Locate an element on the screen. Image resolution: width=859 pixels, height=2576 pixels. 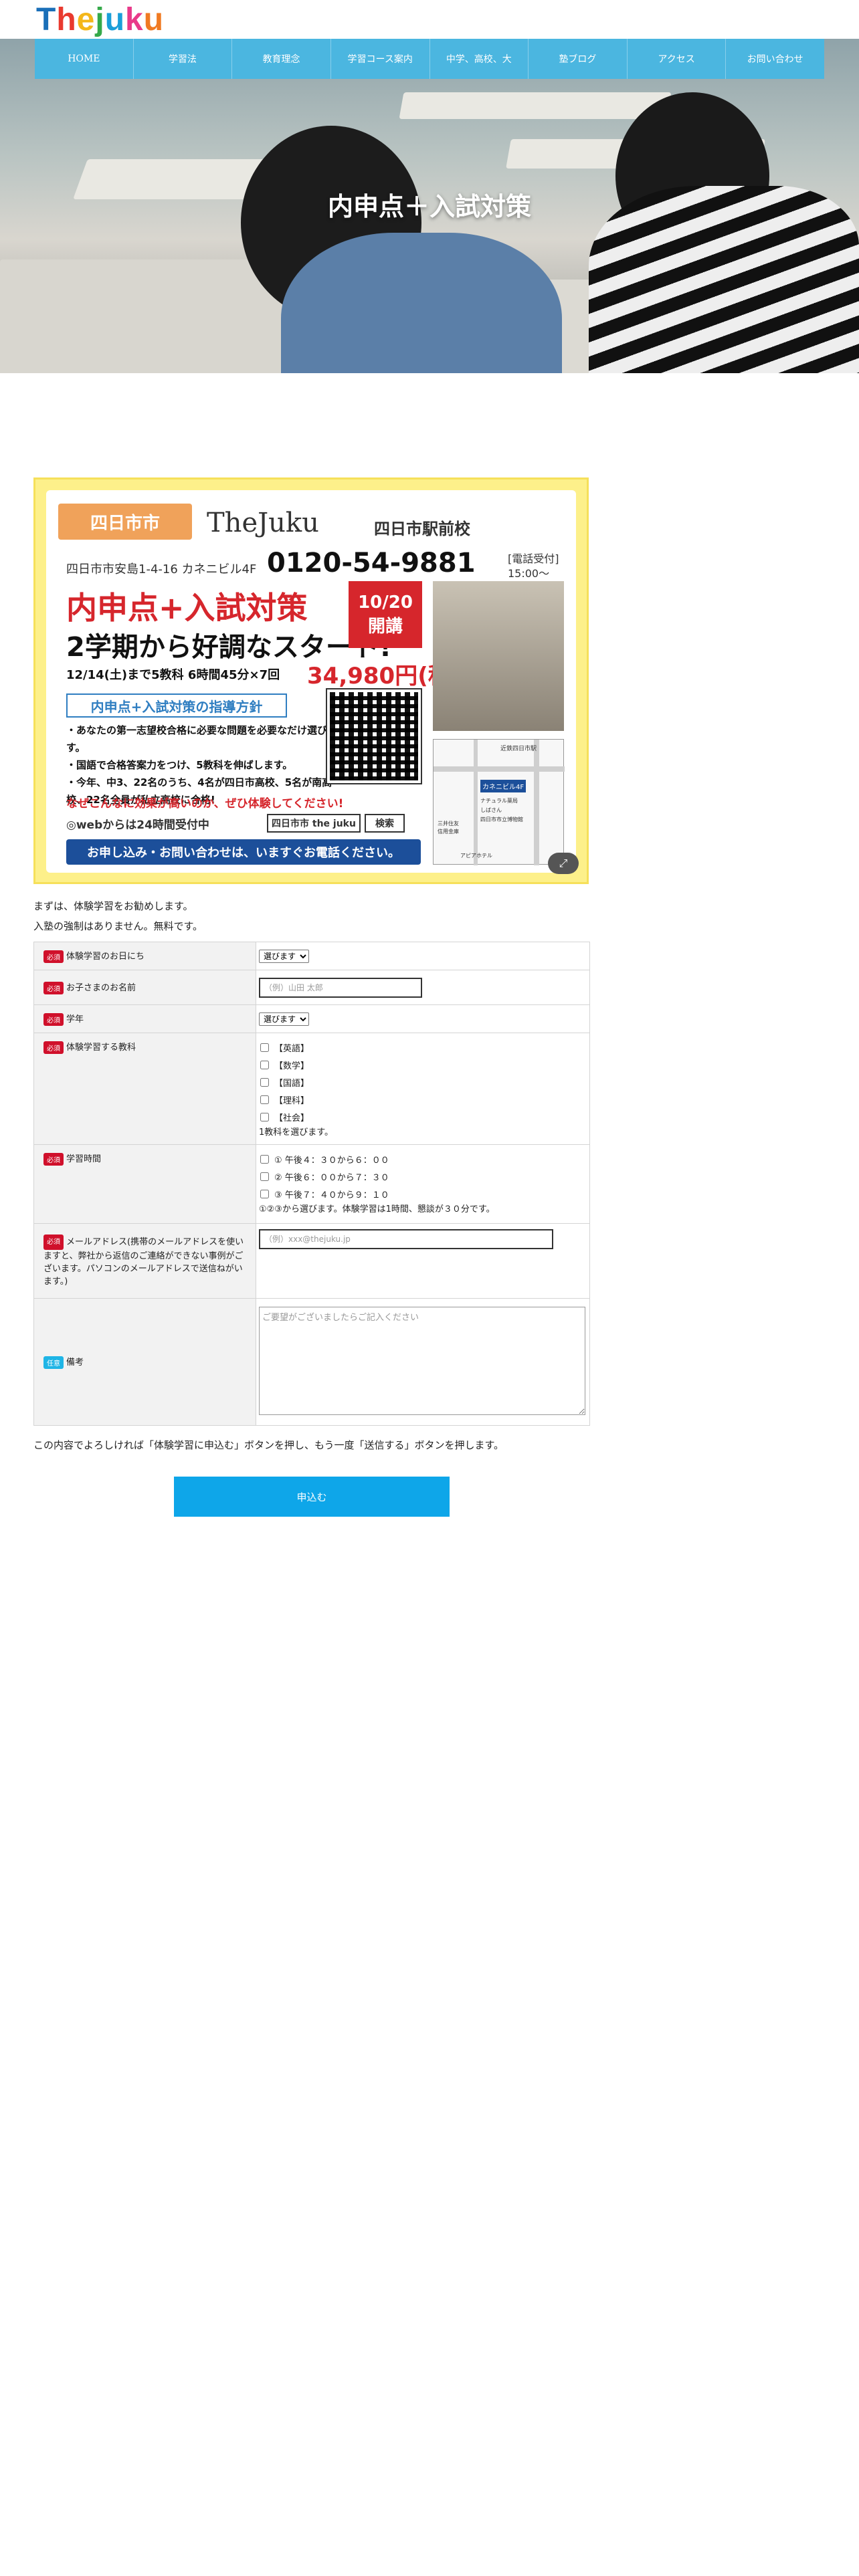
child-name-input is located at coordinates (340, 987).